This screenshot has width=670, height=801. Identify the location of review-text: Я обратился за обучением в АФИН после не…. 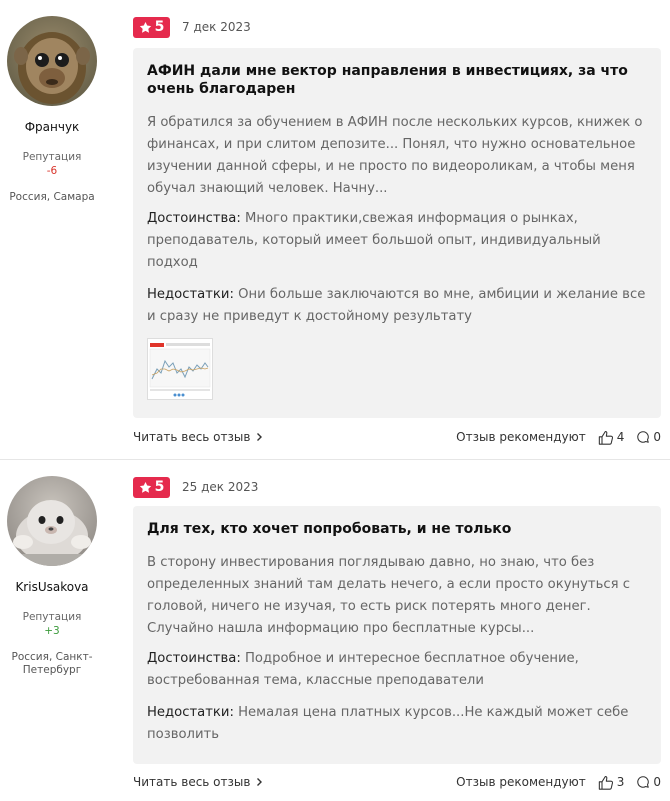
(395, 155).